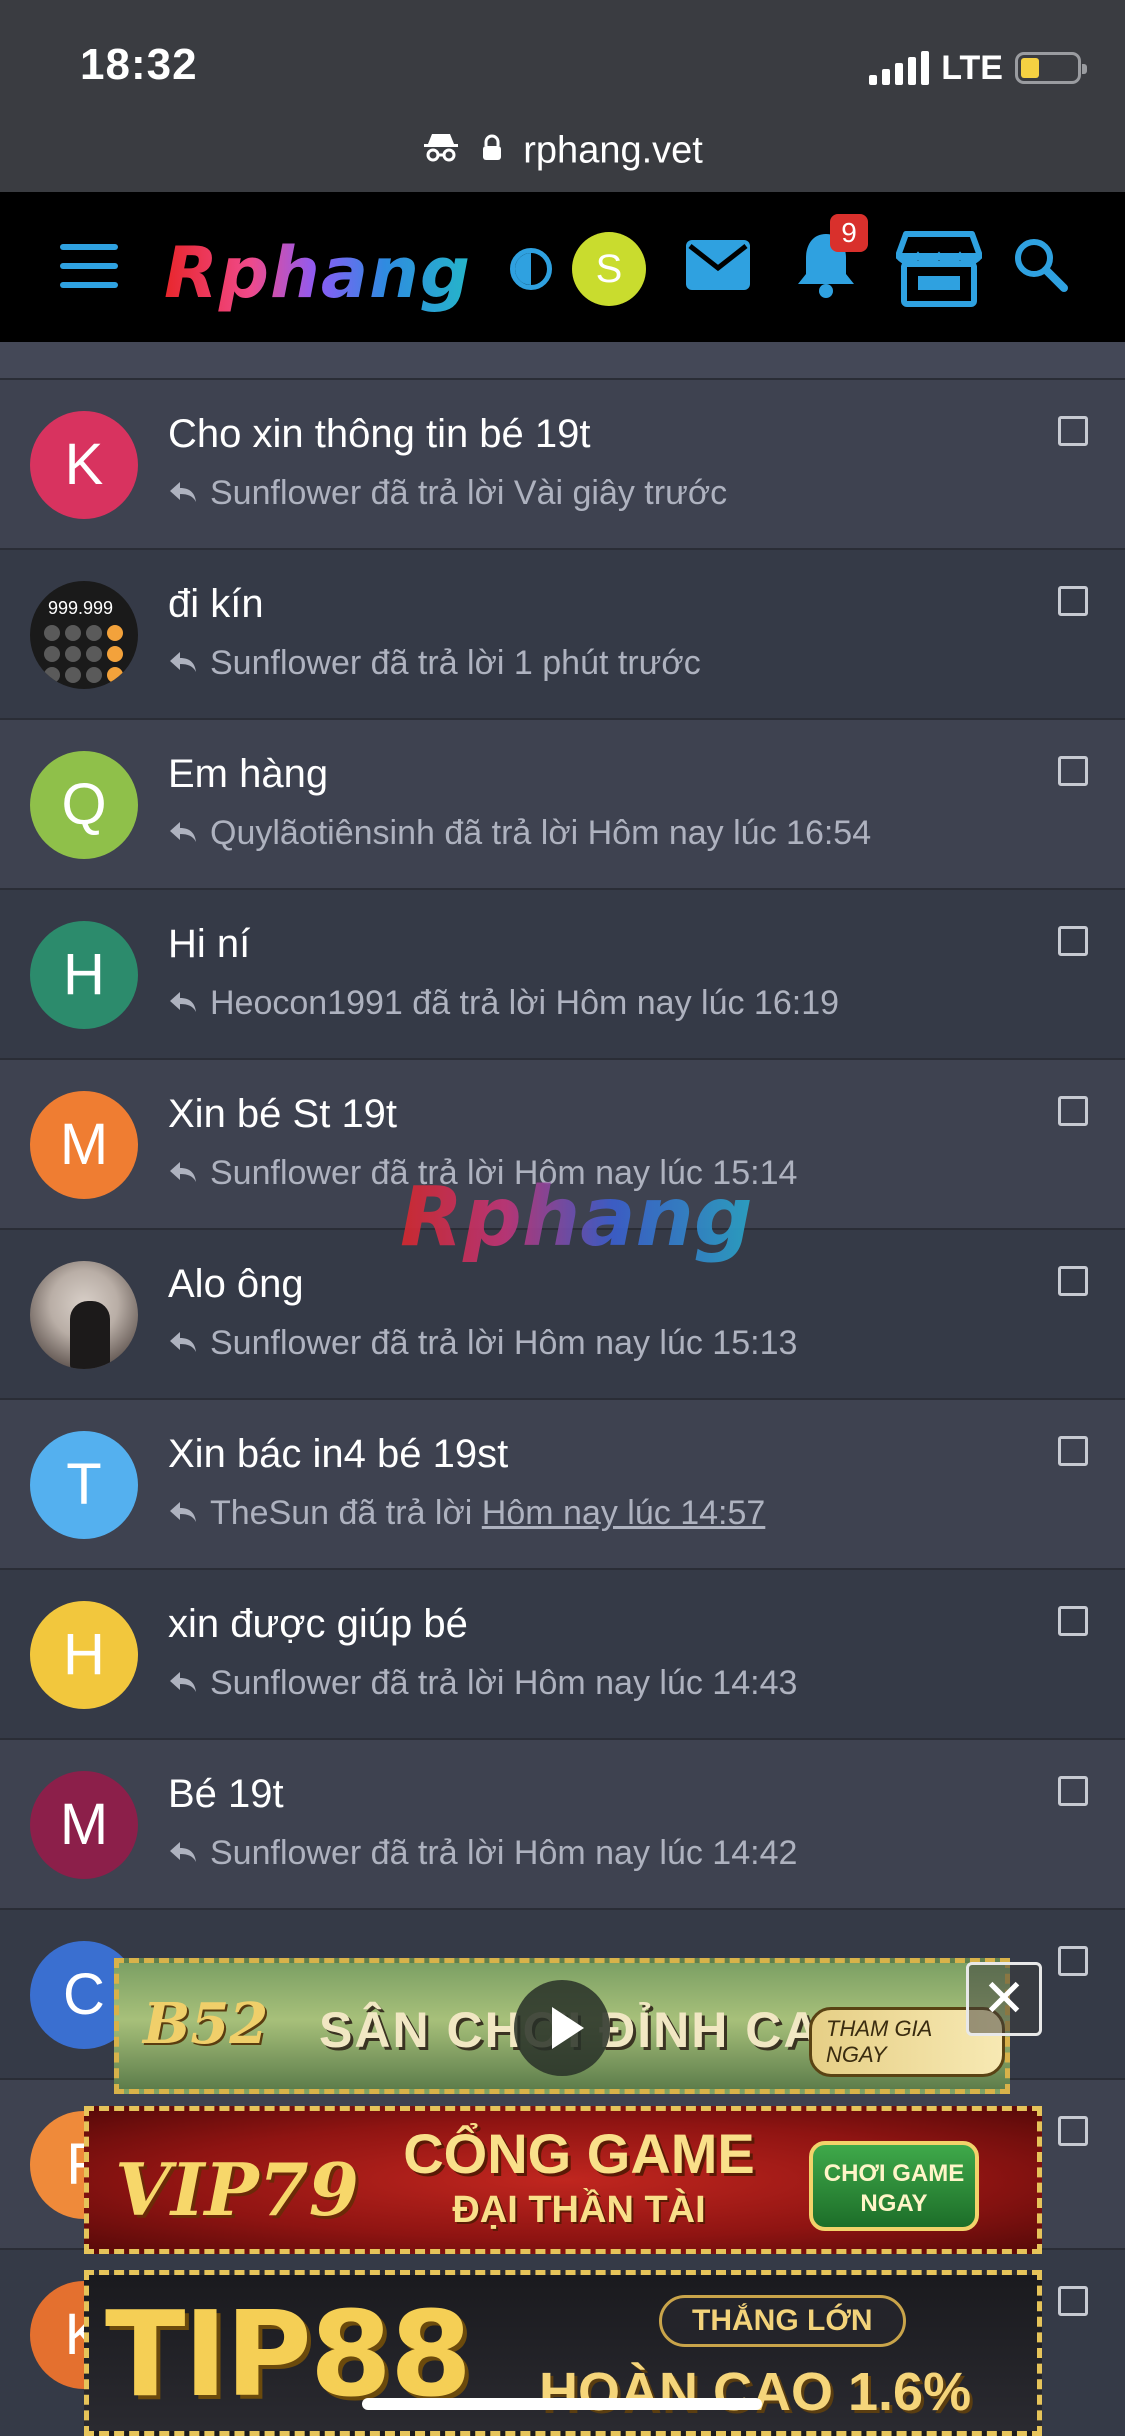  What do you see at coordinates (84, 805) in the screenshot?
I see `avatar: Q` at bounding box center [84, 805].